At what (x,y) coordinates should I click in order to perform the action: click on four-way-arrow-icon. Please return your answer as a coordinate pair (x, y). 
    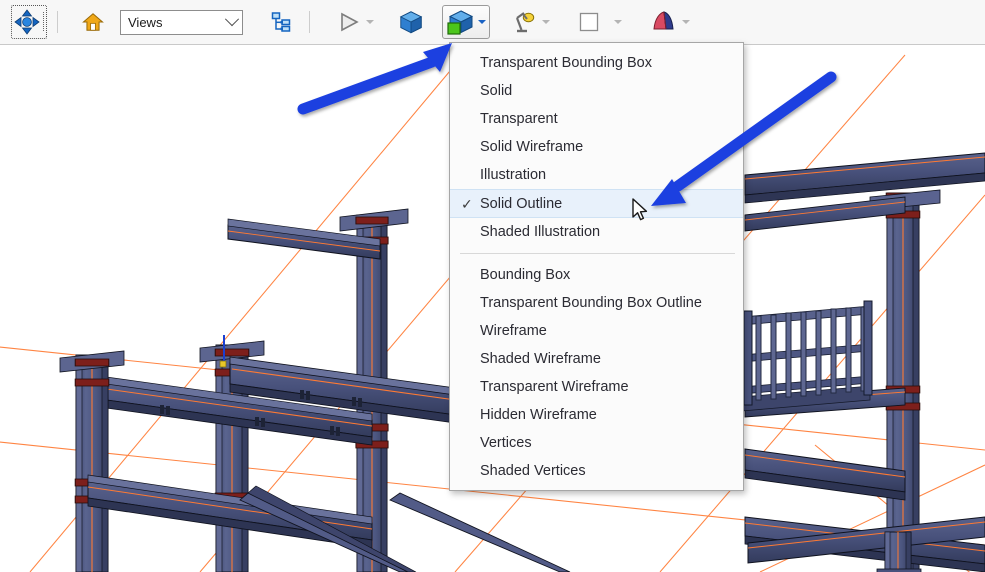
    Looking at the image, I should click on (27, 22).